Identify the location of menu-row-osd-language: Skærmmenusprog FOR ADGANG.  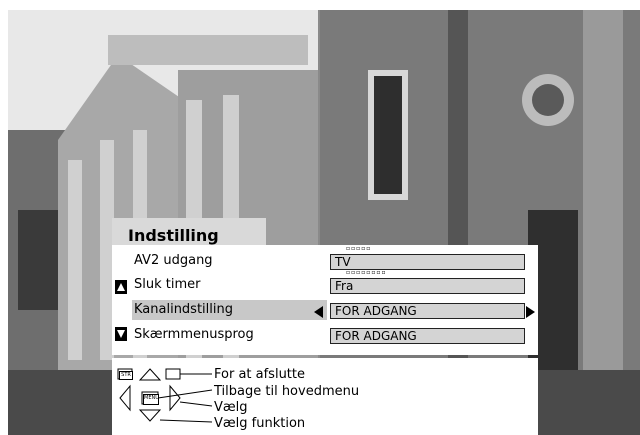
(325, 336).